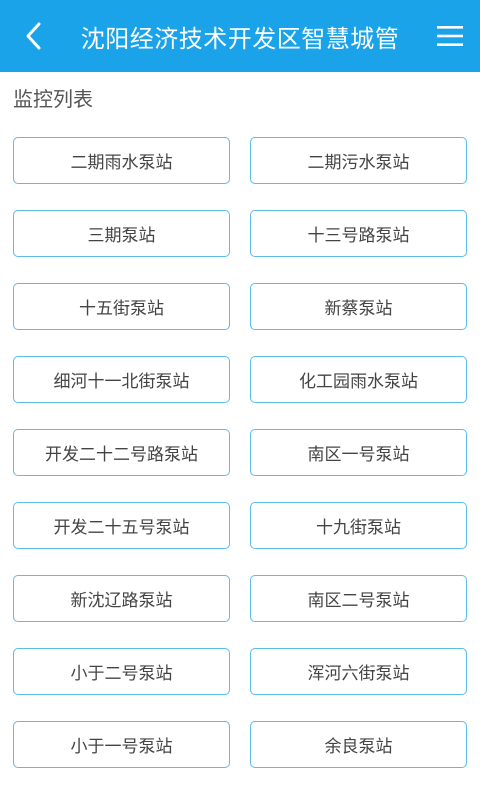  I want to click on hamburger-menu-icon, so click(450, 36).